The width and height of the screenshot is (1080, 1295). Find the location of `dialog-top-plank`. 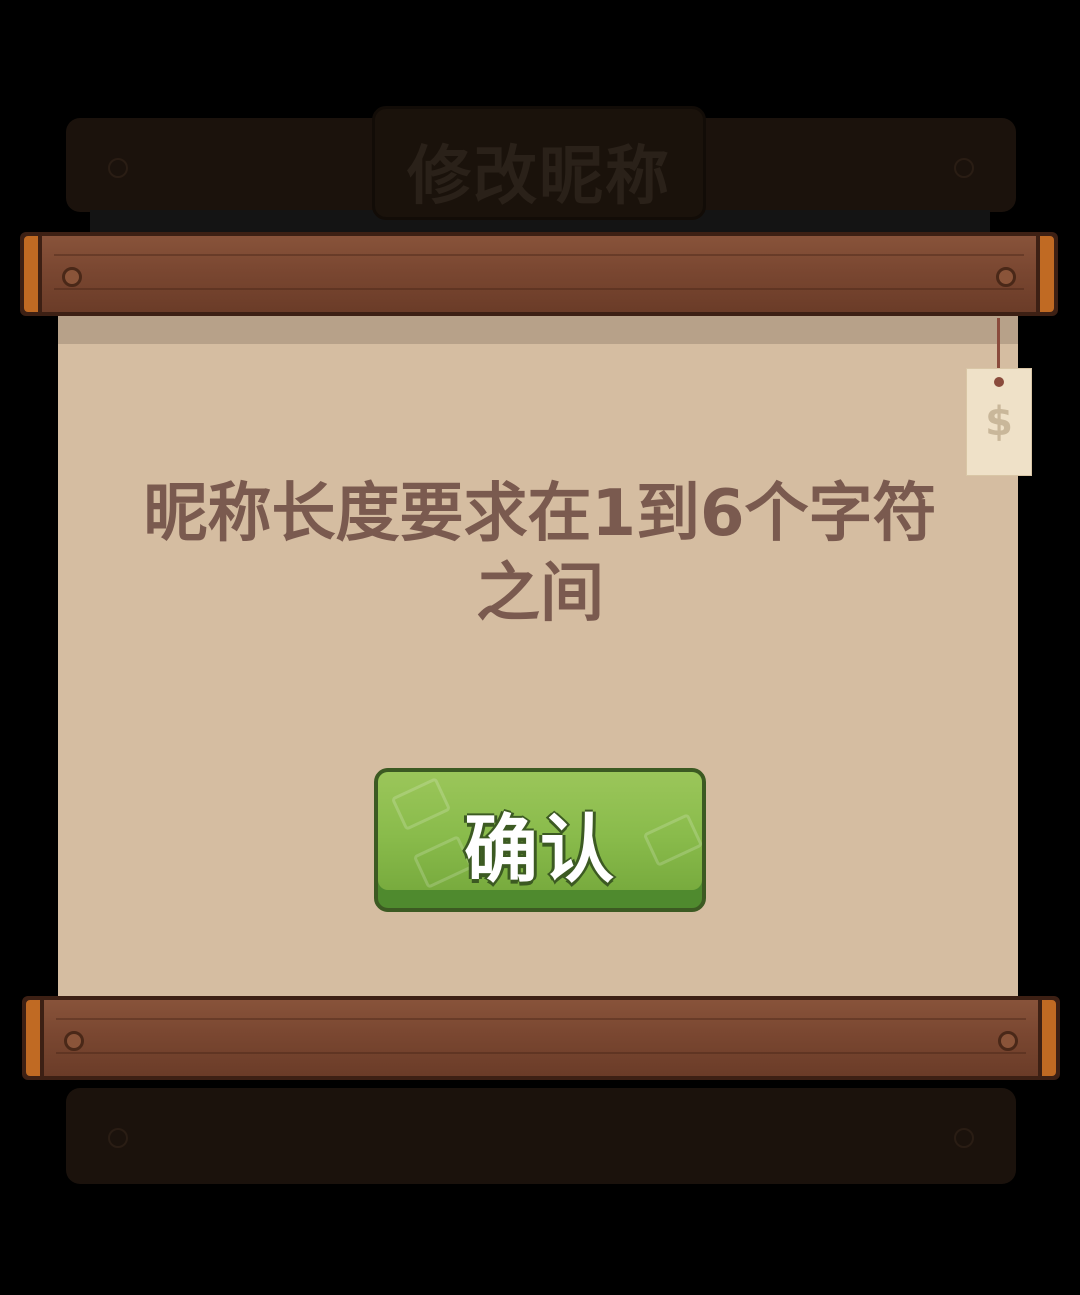

dialog-top-plank is located at coordinates (539, 274).